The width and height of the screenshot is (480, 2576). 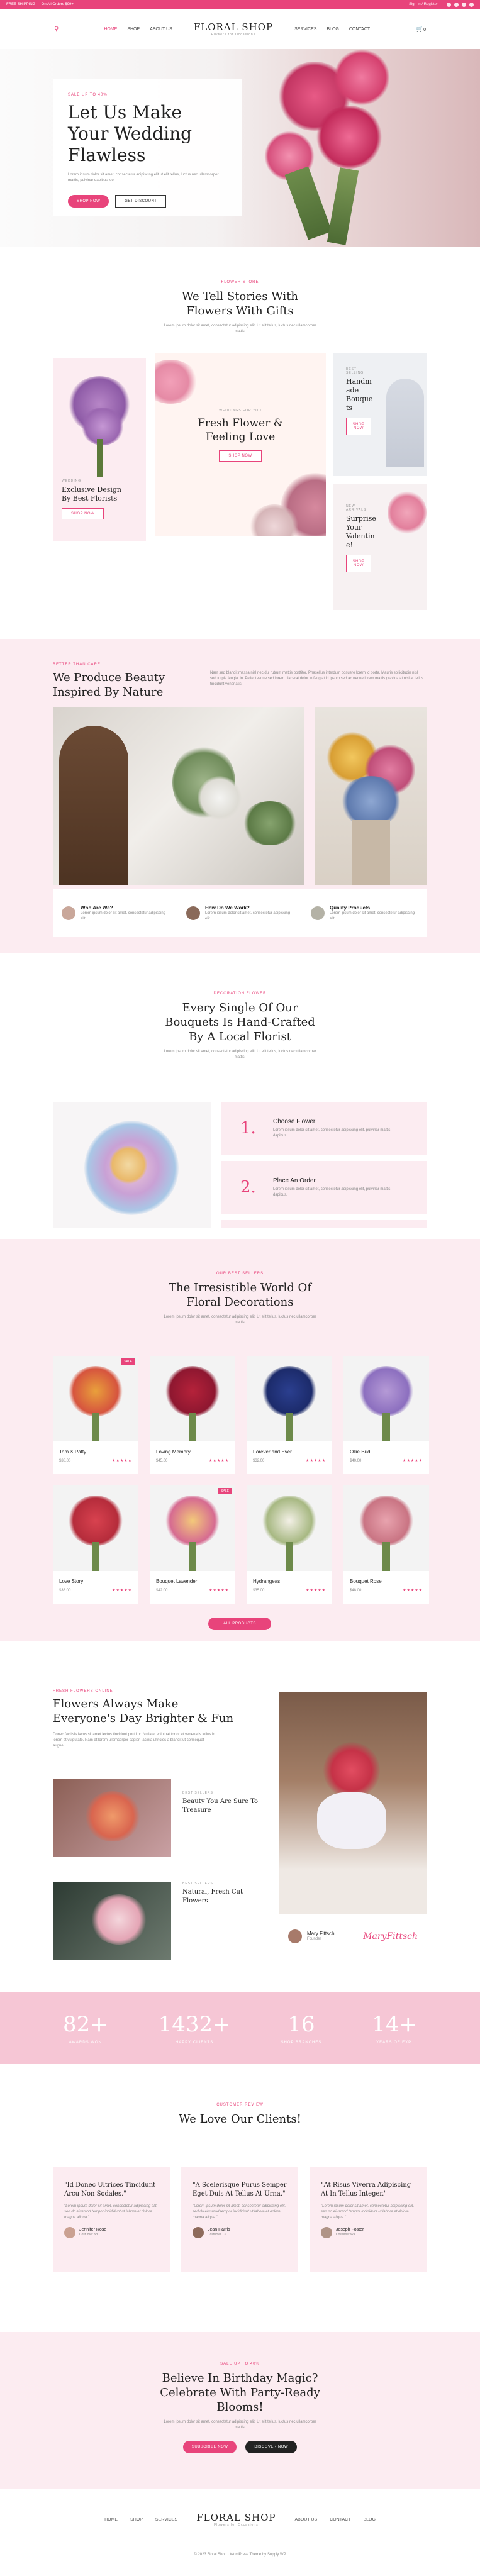 I want to click on product-price: $48.00, so click(x=356, y=1590).